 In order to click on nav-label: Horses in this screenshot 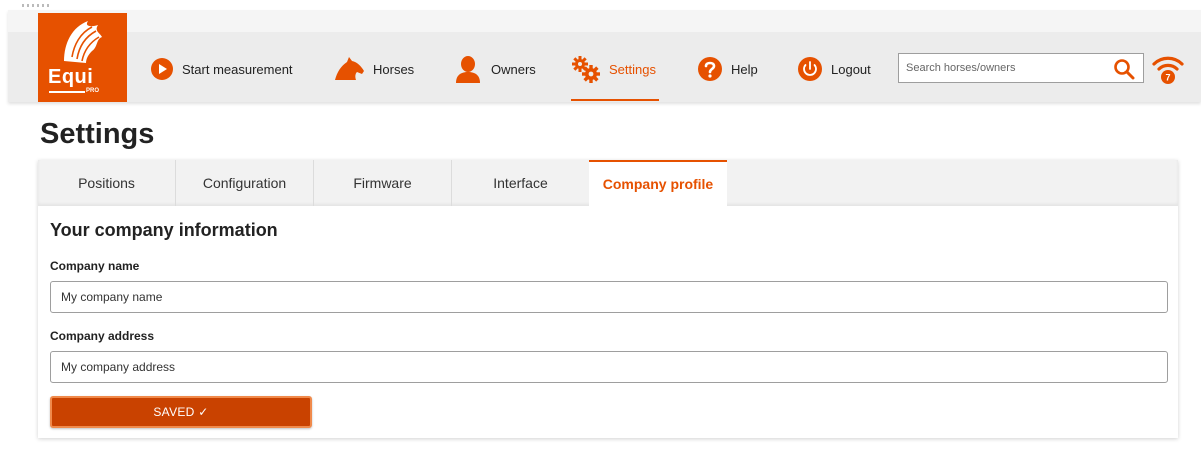, I will do `click(394, 69)`.